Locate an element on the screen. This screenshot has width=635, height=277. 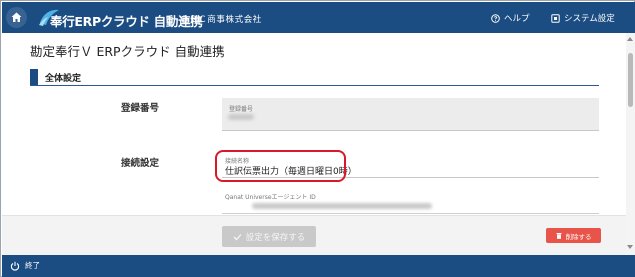
connection-row-label: 接続設定 is located at coordinates (140, 163).